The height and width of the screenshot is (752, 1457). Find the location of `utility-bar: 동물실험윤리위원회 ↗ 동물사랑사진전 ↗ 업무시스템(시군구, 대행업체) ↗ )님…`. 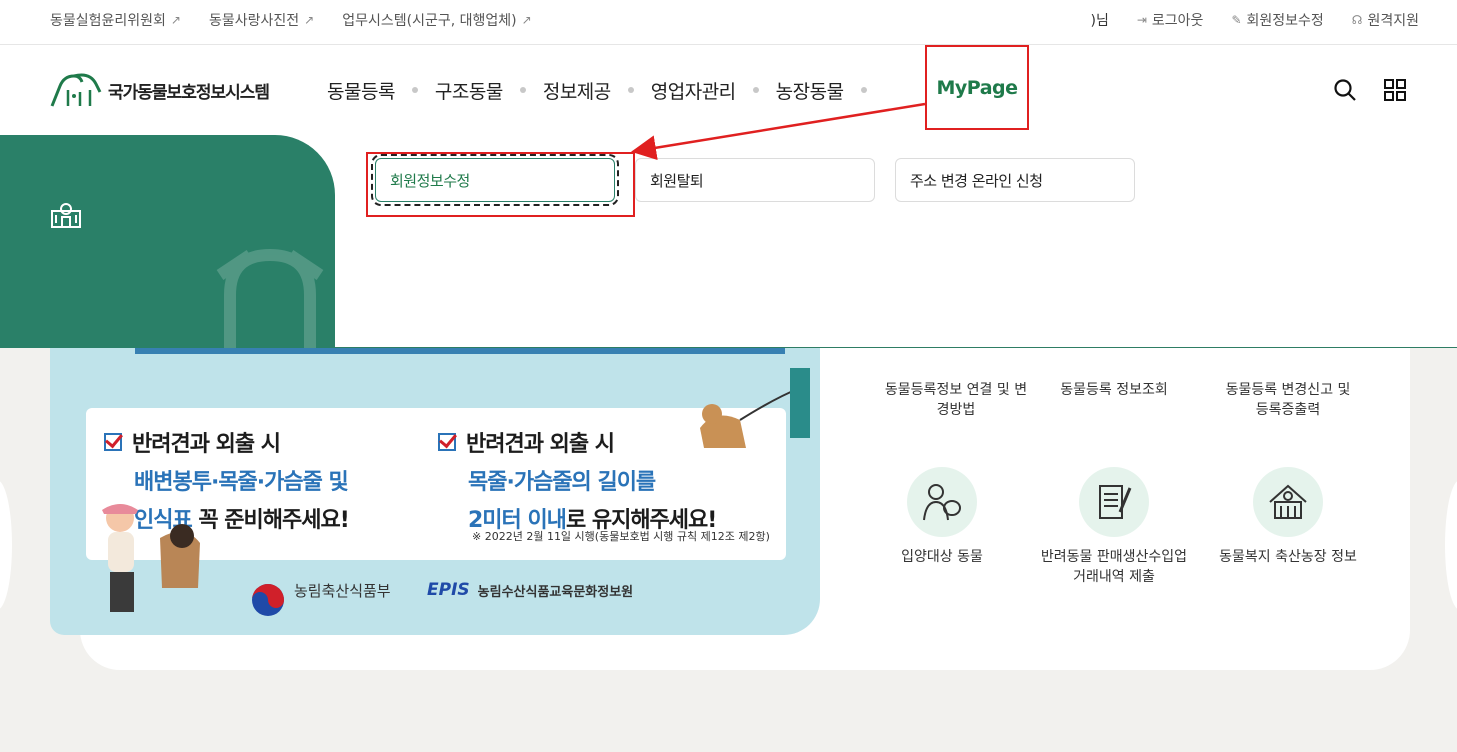

utility-bar: 동물실험윤리위원회 ↗ 동물사랑사진전 ↗ 업무시스템(시군구, 대행업체) ↗ )님… is located at coordinates (728, 22).